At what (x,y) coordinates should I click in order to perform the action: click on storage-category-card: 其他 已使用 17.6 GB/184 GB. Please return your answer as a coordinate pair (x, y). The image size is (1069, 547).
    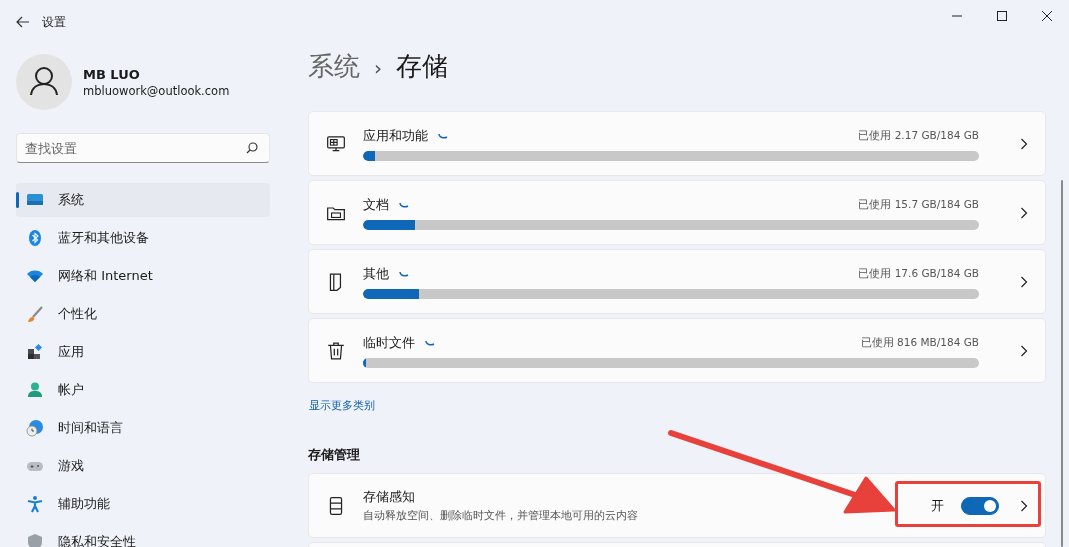
    Looking at the image, I should click on (677, 281).